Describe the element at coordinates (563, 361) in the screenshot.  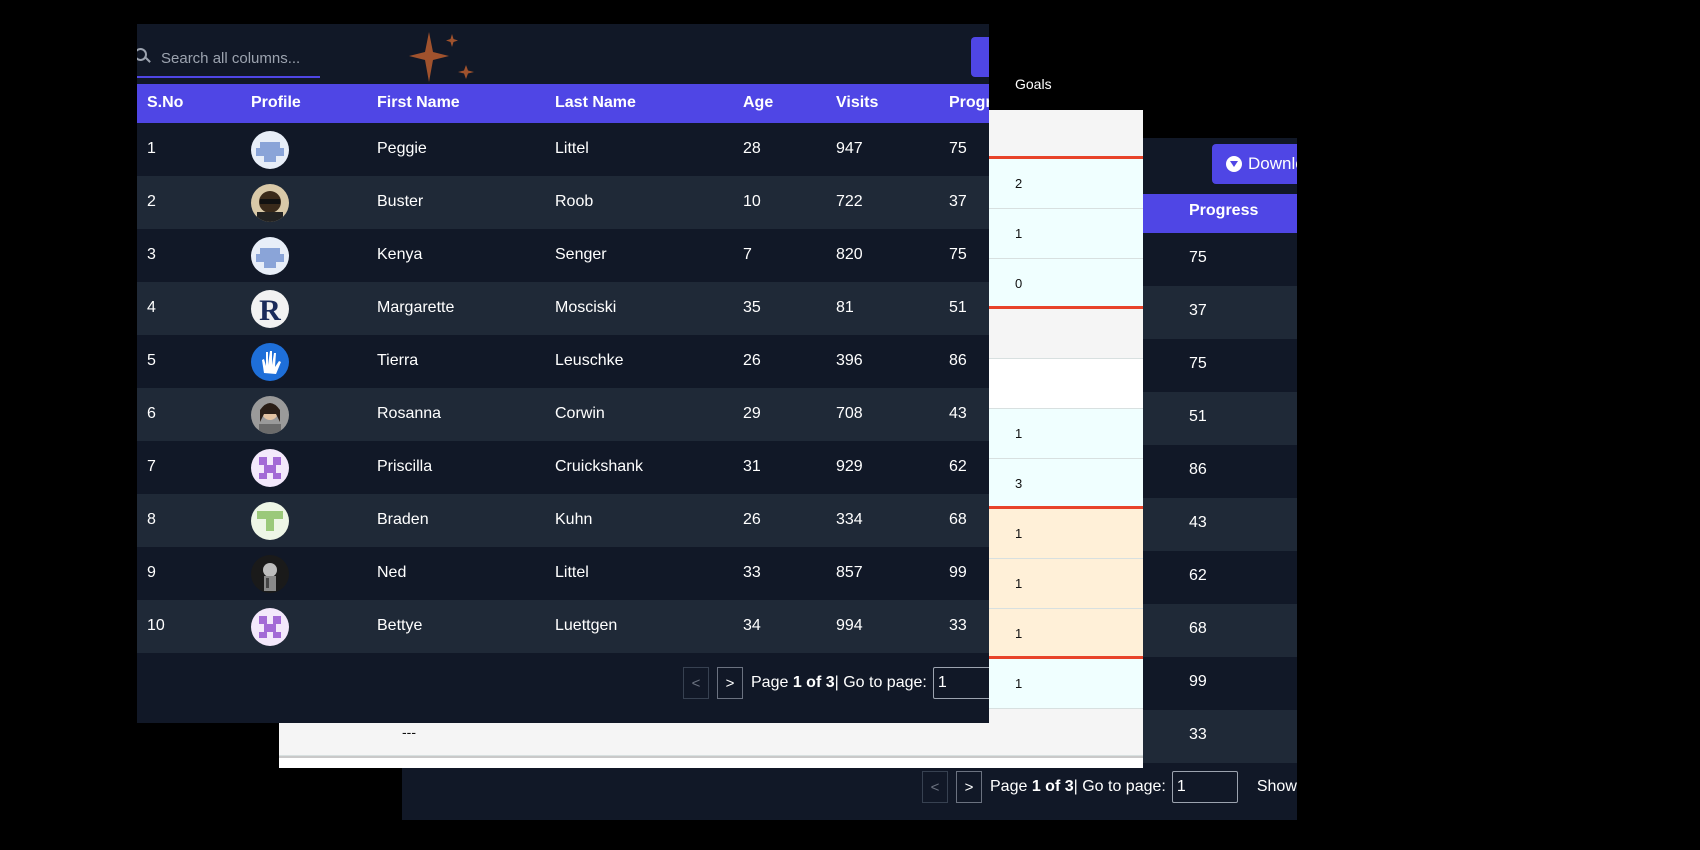
I see `table-row: 5 Tierra Leuschke 26 396 86` at that location.